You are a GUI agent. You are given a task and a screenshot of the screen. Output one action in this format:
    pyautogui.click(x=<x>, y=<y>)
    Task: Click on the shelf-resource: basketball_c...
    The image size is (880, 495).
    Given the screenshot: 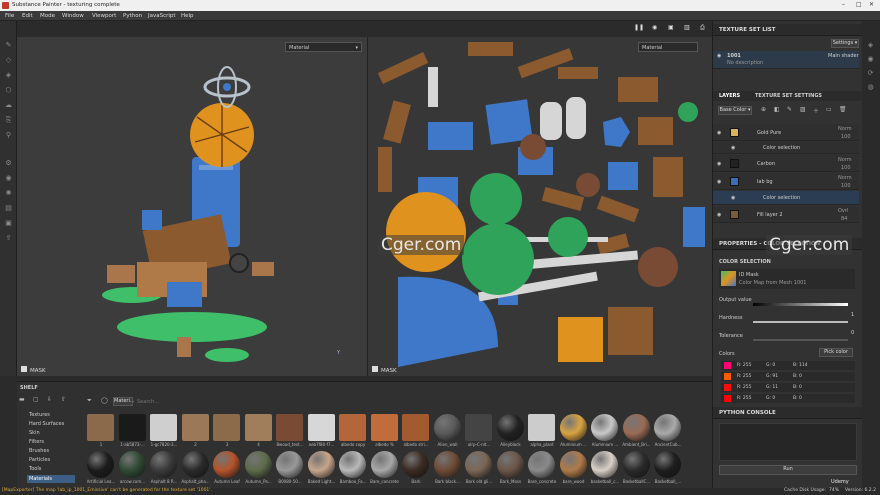 What is the action you would take?
    pyautogui.click(x=605, y=467)
    